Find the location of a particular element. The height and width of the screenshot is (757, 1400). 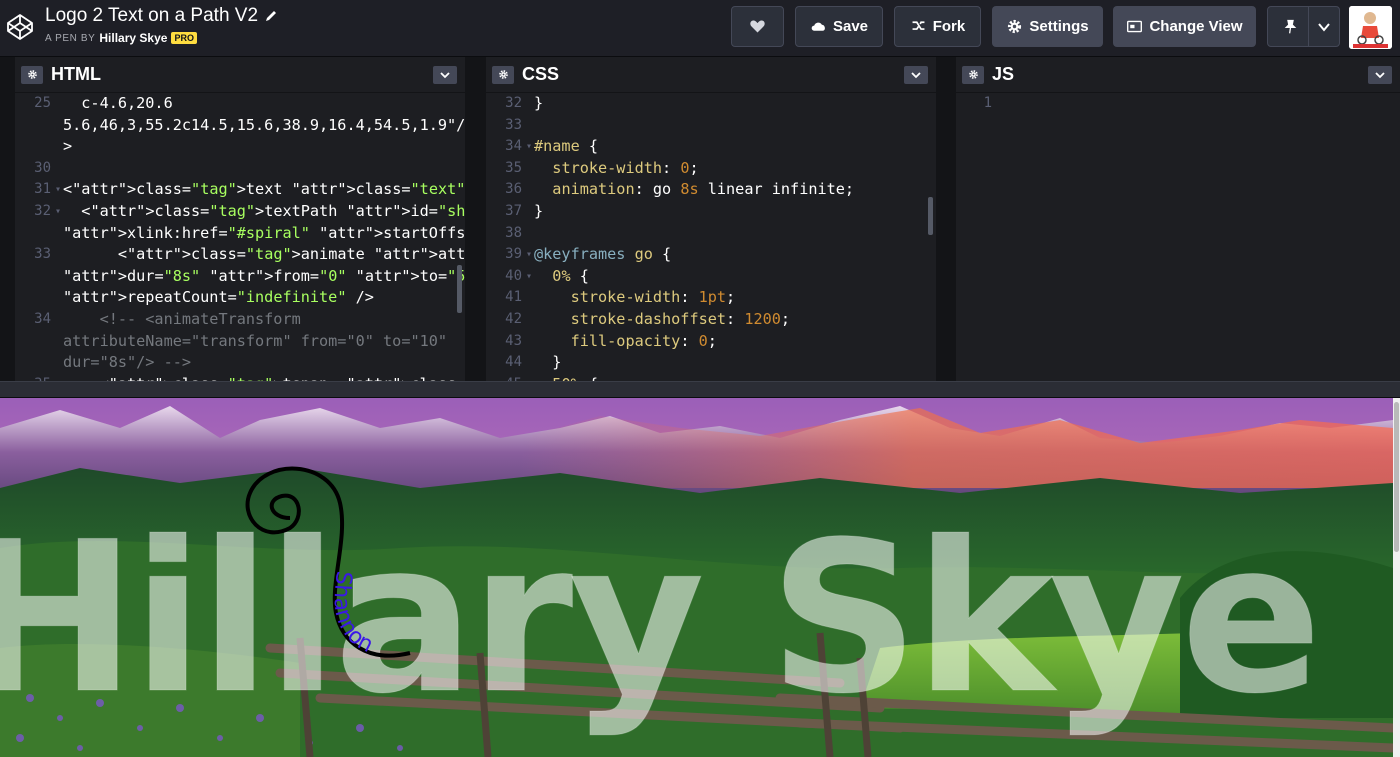

pin-divider is located at coordinates (1308, 26).